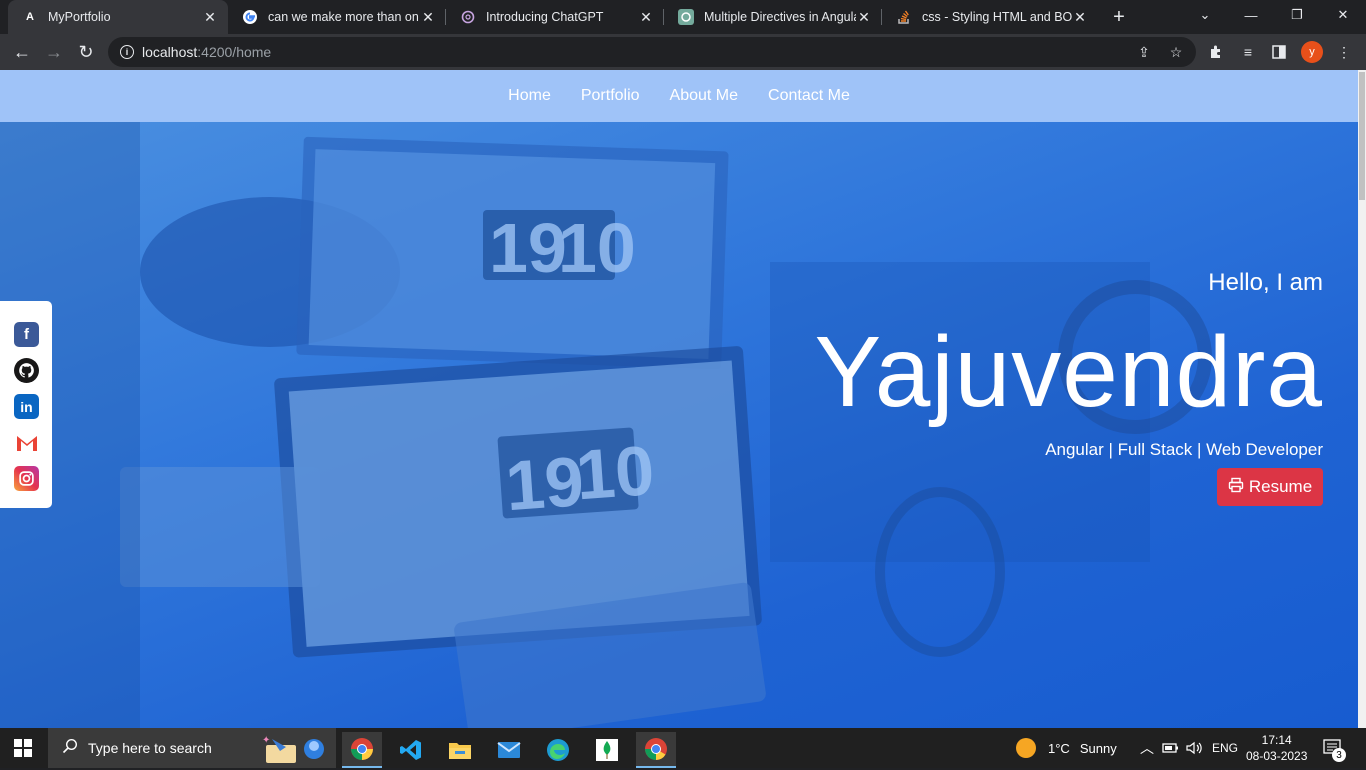  I want to click on taskbar-mongodb-icon, so click(607, 750).